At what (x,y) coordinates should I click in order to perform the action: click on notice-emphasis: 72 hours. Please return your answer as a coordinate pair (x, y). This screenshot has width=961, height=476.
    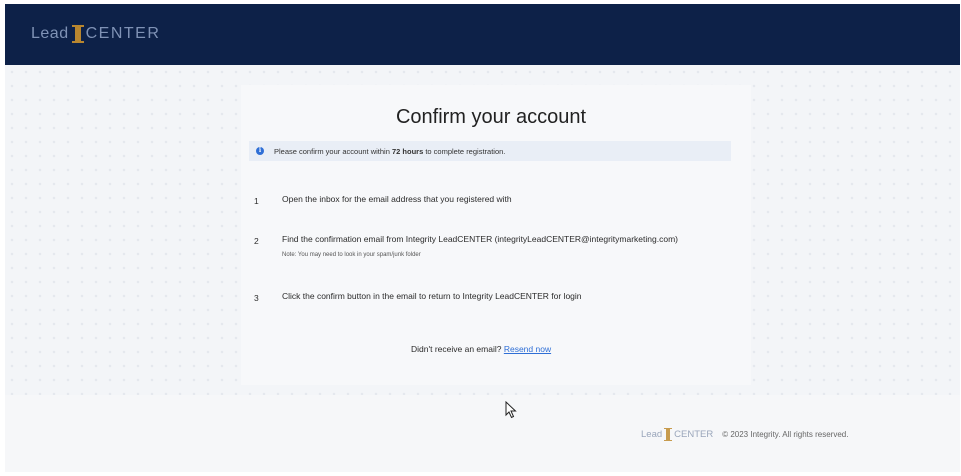
    Looking at the image, I should click on (407, 151).